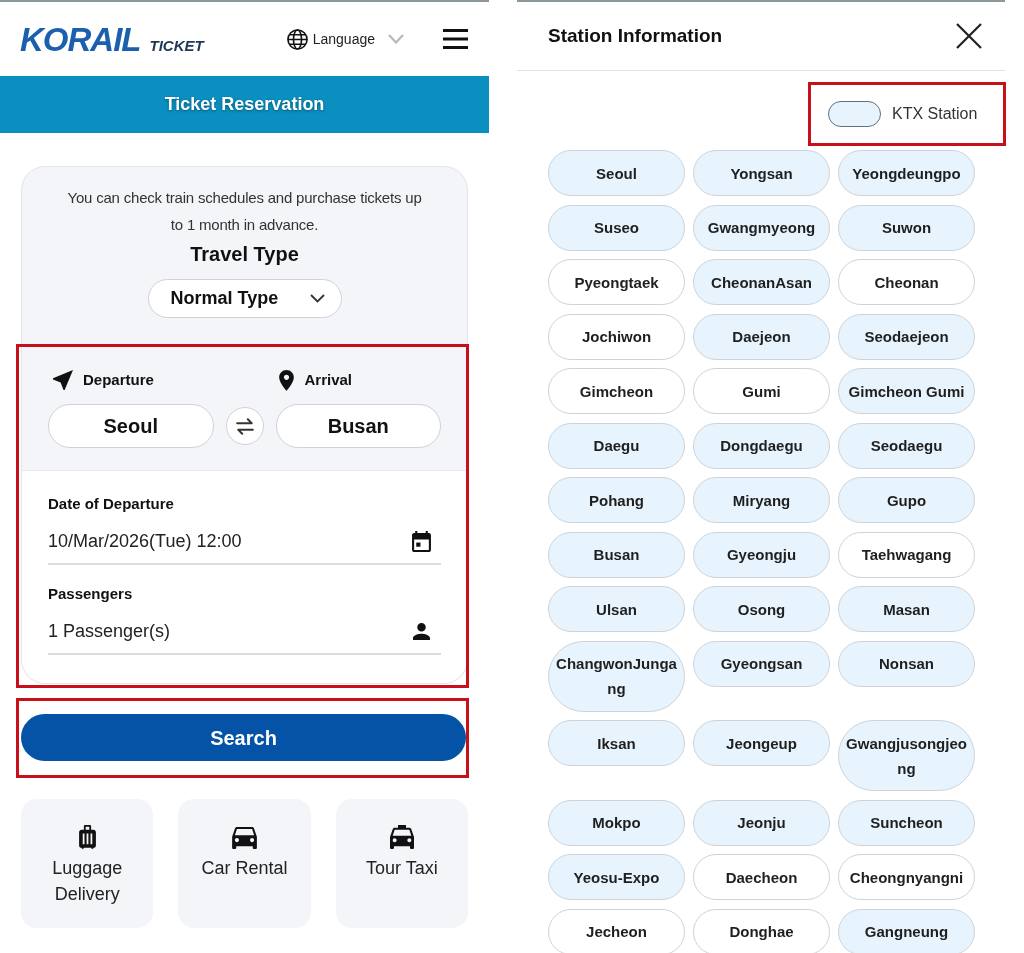 This screenshot has width=1024, height=953. What do you see at coordinates (401, 837) in the screenshot?
I see `taxi-icon` at bounding box center [401, 837].